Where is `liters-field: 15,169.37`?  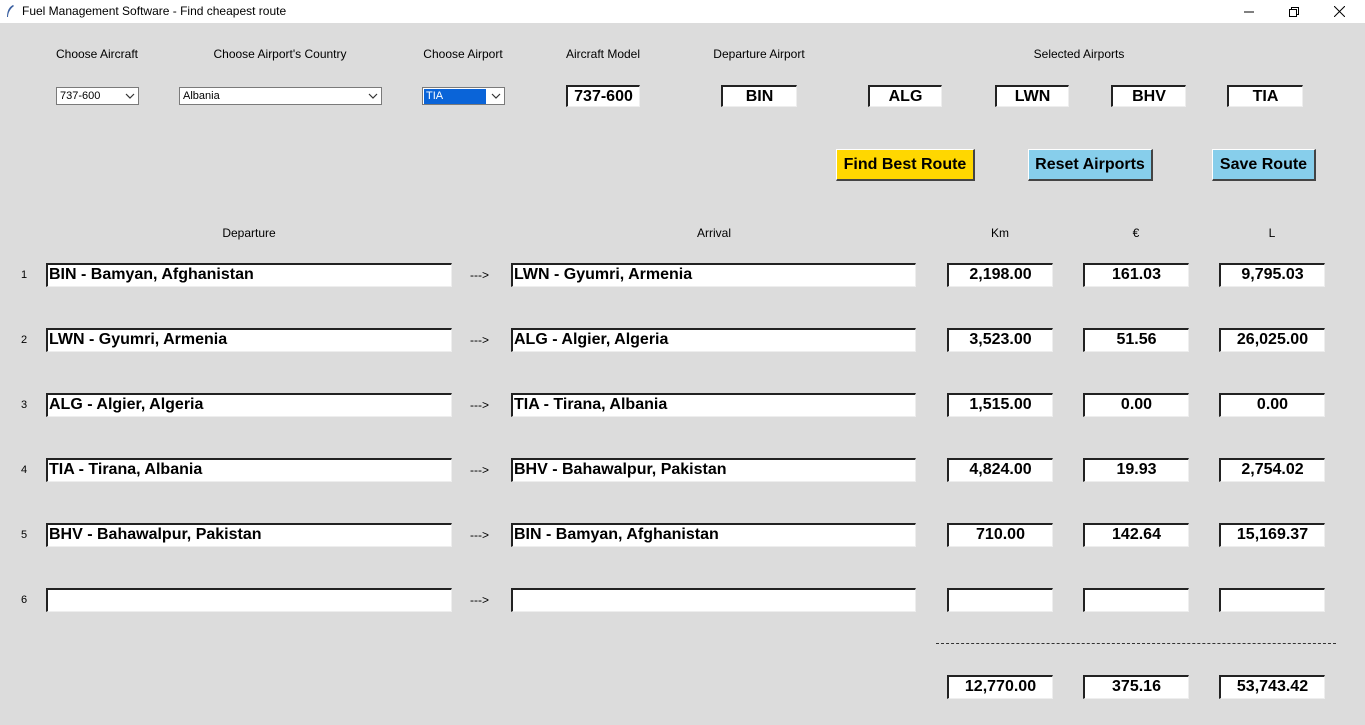 liters-field: 15,169.37 is located at coordinates (1272, 535).